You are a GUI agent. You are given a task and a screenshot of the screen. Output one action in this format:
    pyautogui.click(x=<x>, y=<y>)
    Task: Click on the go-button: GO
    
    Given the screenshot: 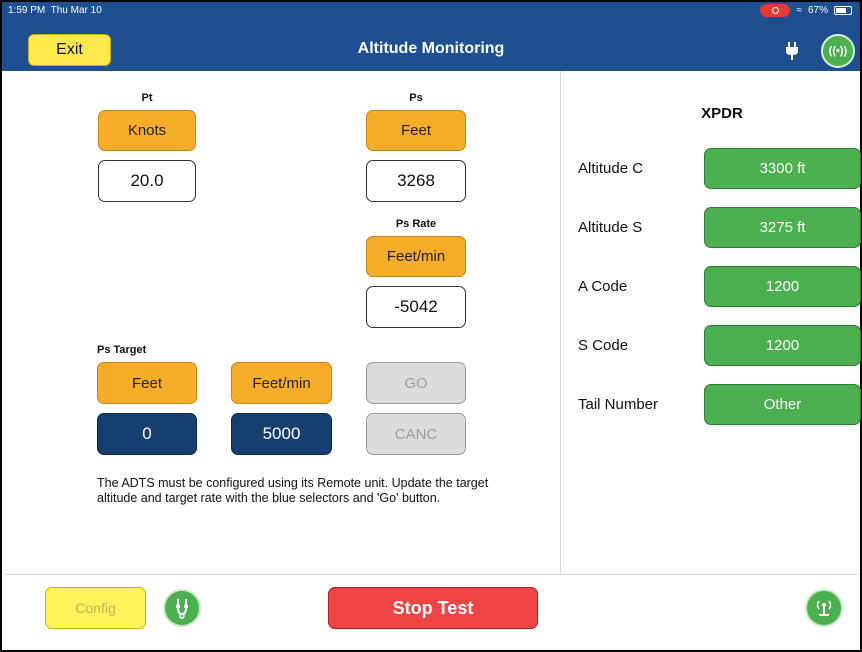 What is the action you would take?
    pyautogui.click(x=416, y=383)
    